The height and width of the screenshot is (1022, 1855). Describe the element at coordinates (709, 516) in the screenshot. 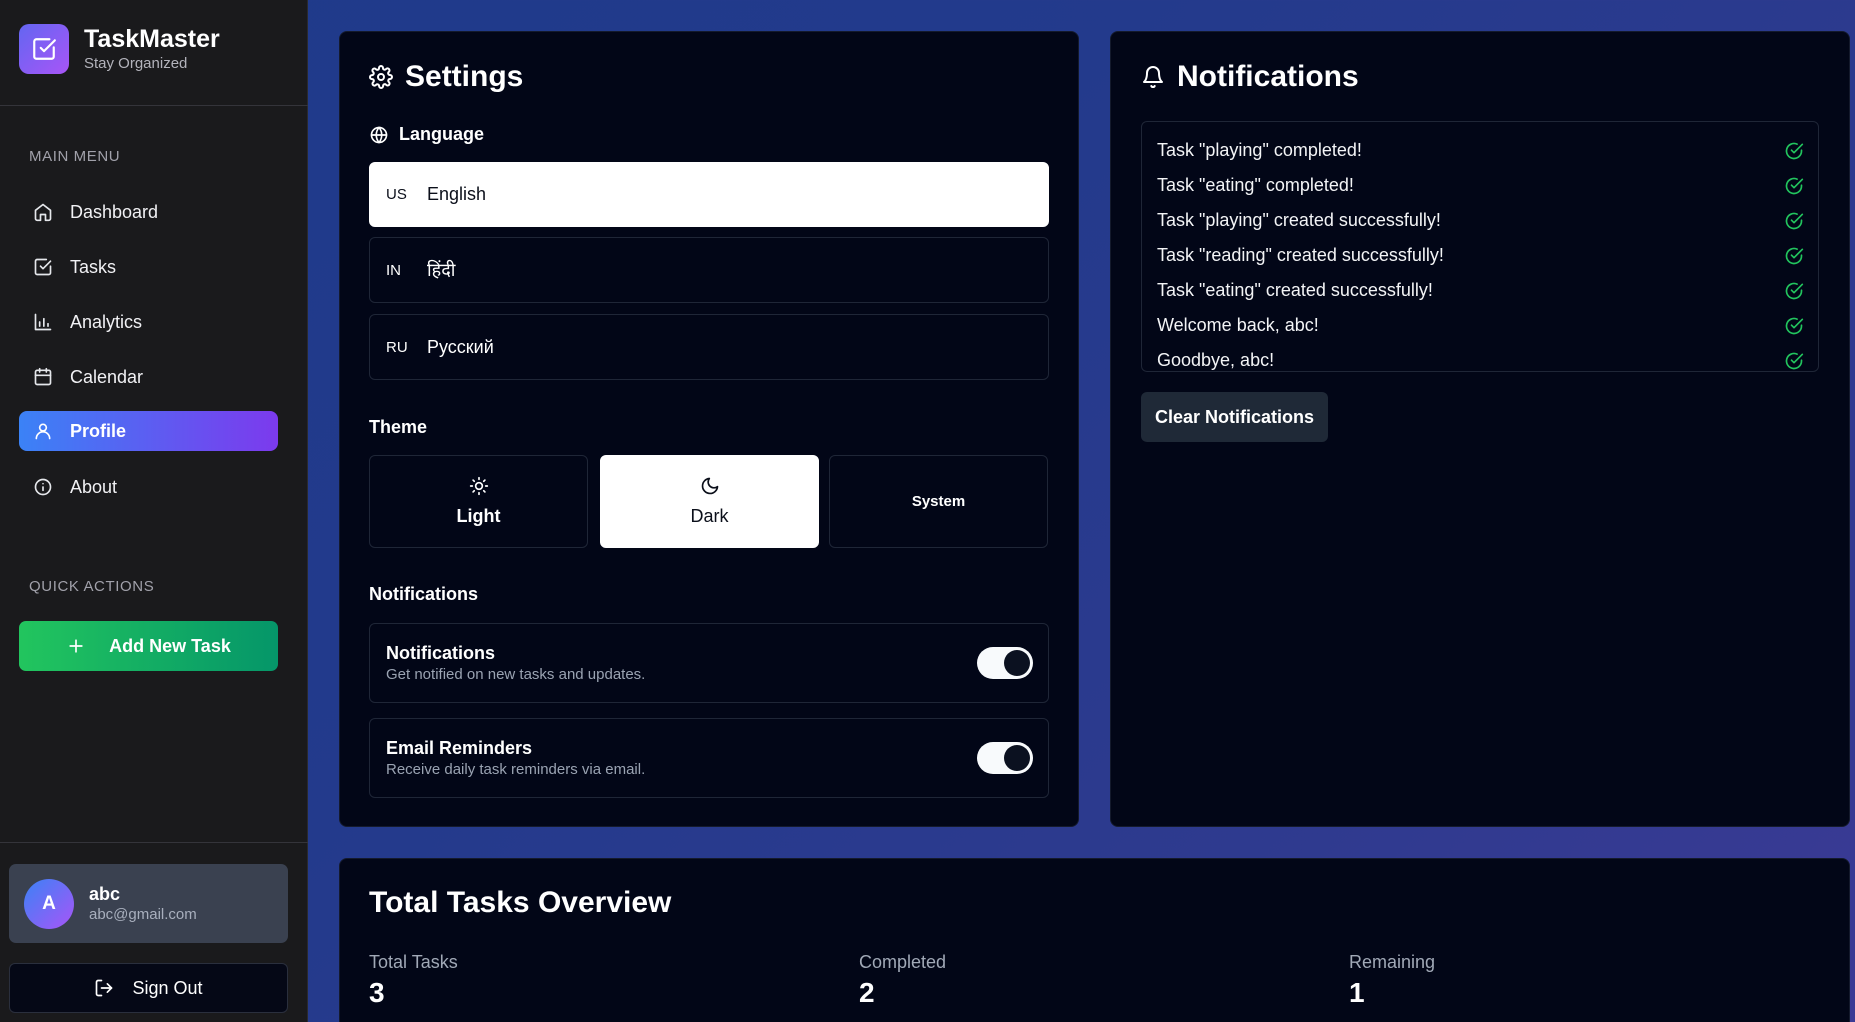

I see `theme-label-text: Dark` at that location.